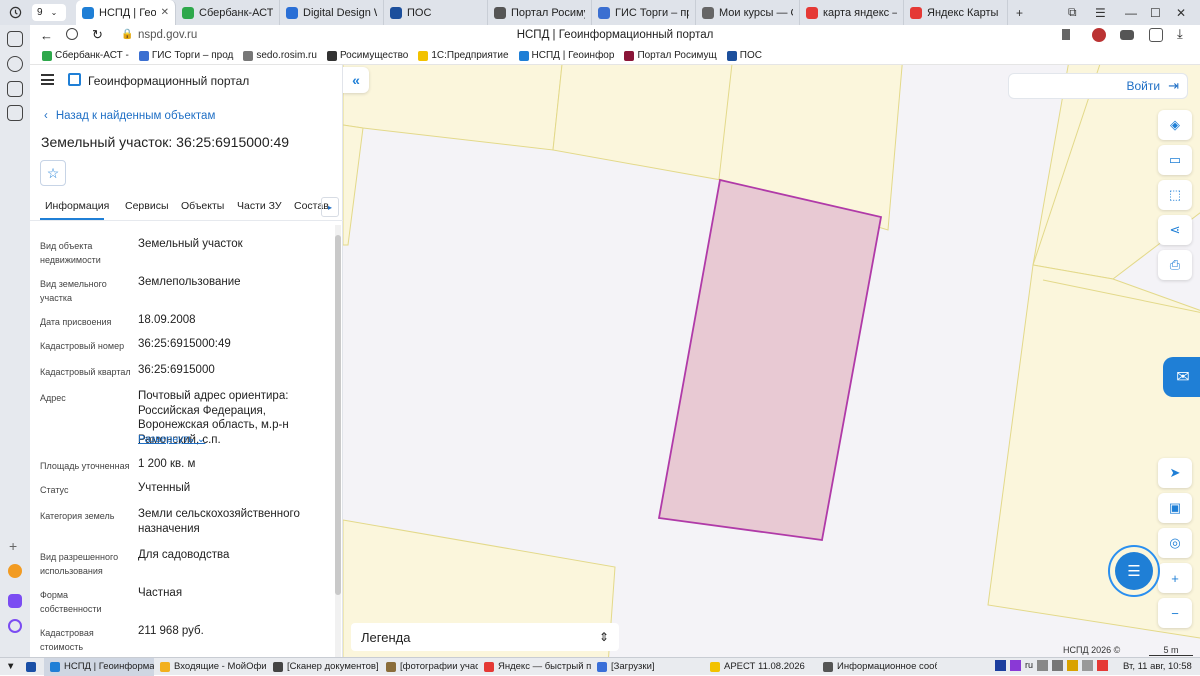 This screenshot has width=1200, height=676. Describe the element at coordinates (1181, 377) in the screenshot. I see `feedback-button: ✉` at that location.